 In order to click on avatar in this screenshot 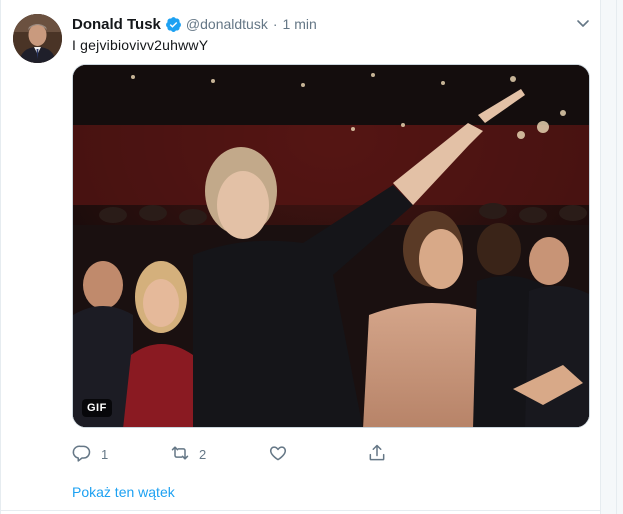, I will do `click(37, 38)`.